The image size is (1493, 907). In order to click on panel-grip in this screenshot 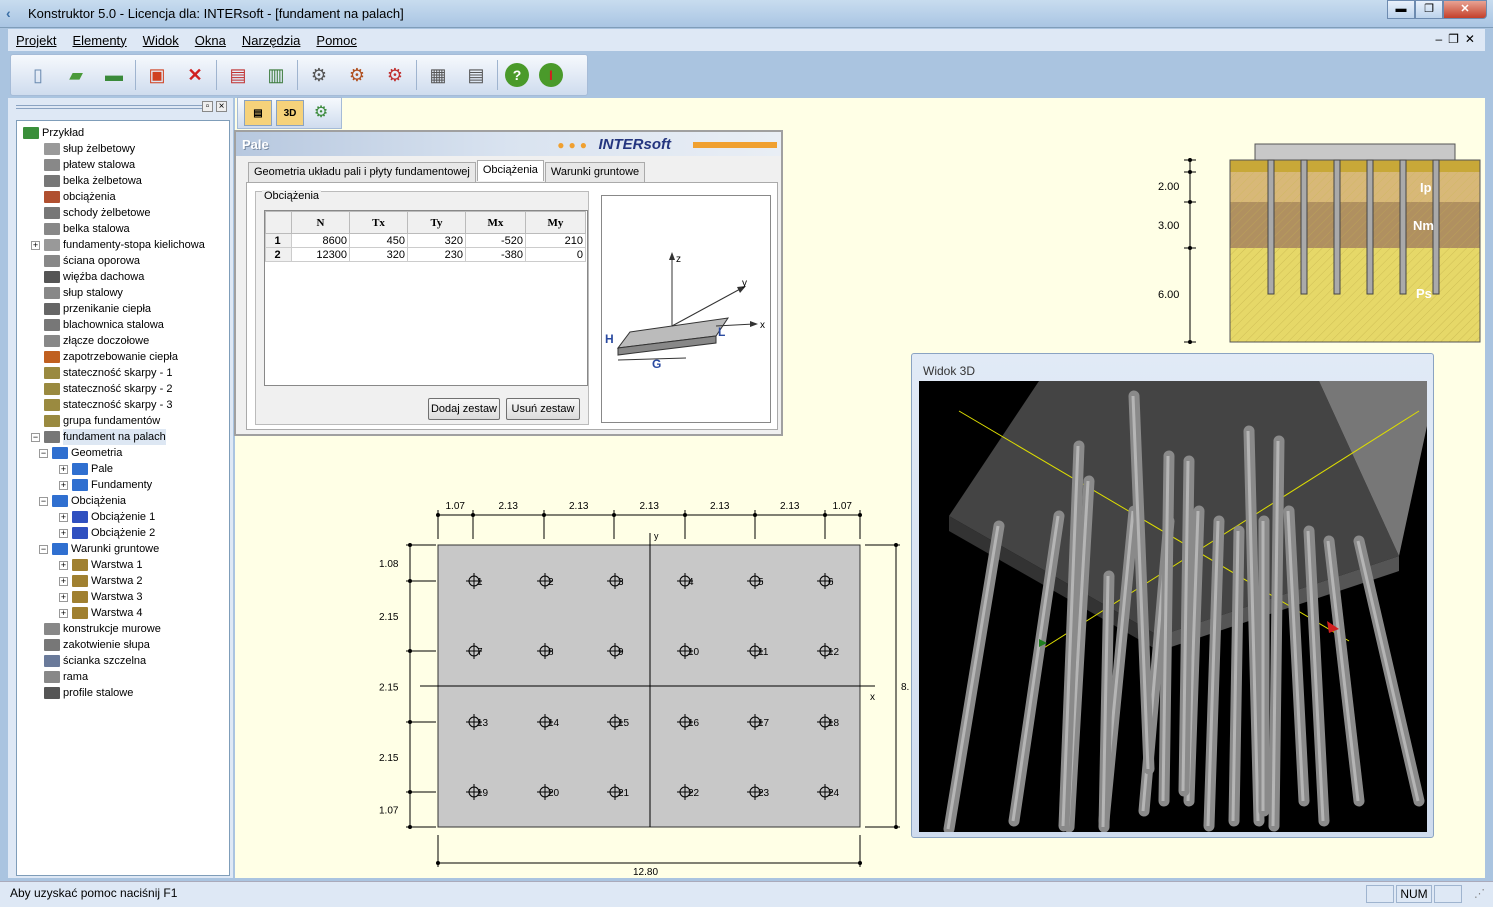, I will do `click(109, 107)`.